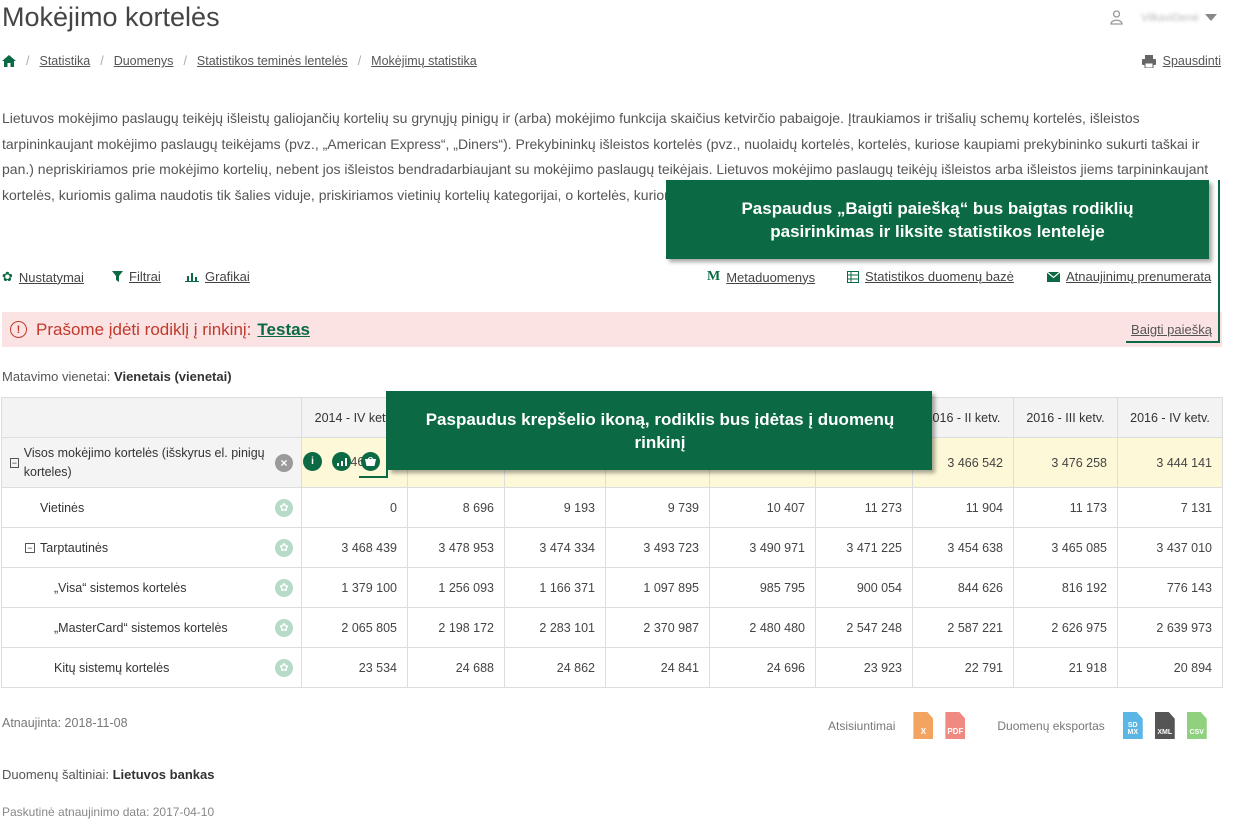 Image resolution: width=1239 pixels, height=822 pixels. I want to click on dataset-link: Testas, so click(283, 330).